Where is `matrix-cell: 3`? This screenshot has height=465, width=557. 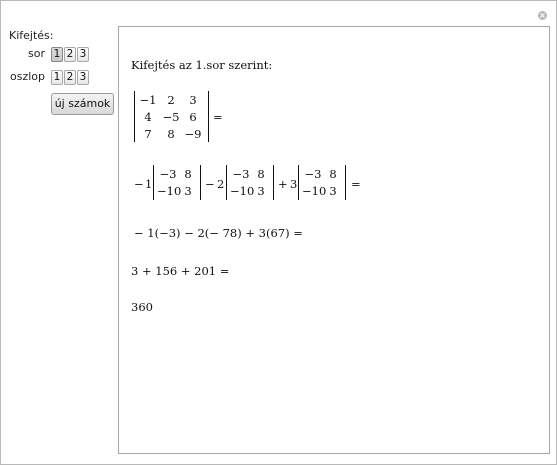 matrix-cell: 3 is located at coordinates (193, 100).